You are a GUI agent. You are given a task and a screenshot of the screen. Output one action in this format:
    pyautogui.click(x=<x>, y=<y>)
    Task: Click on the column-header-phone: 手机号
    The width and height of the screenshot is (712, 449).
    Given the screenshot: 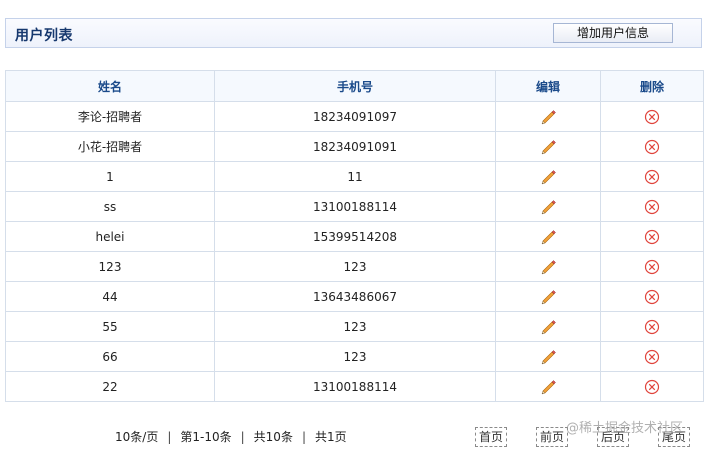 What is the action you would take?
    pyautogui.click(x=355, y=86)
    